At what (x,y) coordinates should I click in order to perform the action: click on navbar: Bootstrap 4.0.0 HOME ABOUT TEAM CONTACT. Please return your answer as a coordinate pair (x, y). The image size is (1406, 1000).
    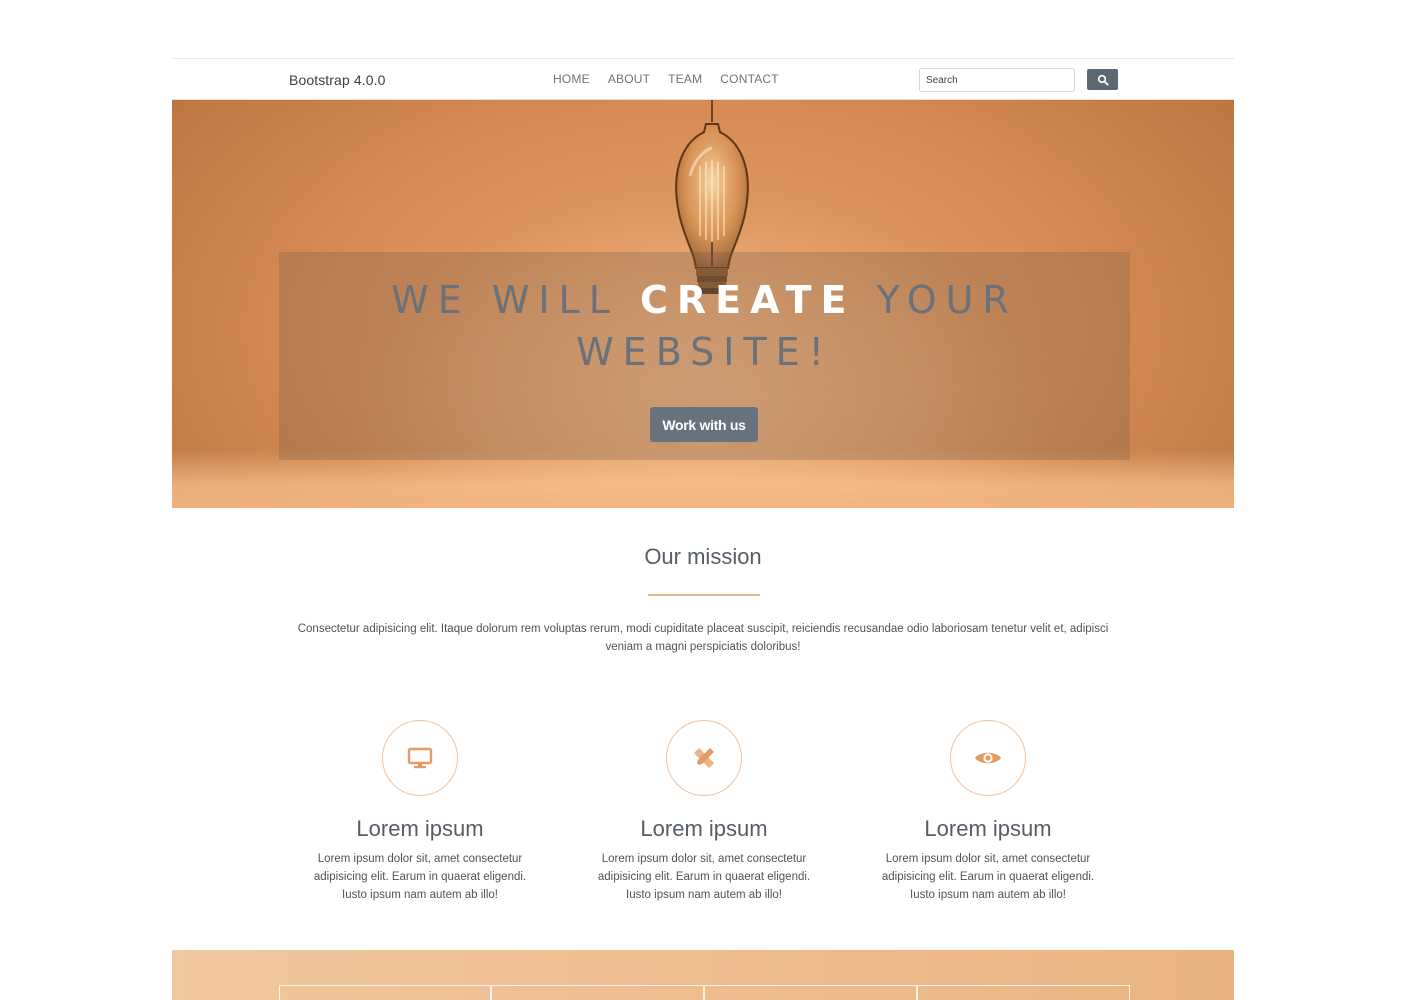
    Looking at the image, I should click on (703, 79).